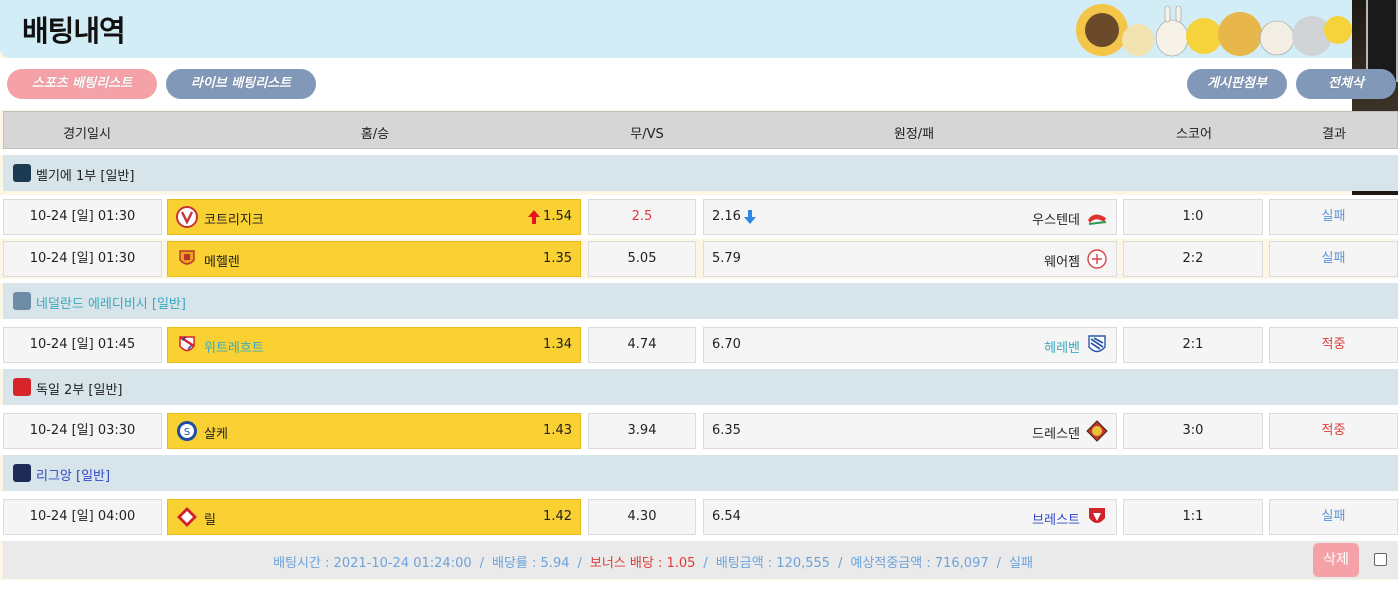 This screenshot has width=1398, height=594. What do you see at coordinates (1214, 30) in the screenshot?
I see `character-mascots-illustration` at bounding box center [1214, 30].